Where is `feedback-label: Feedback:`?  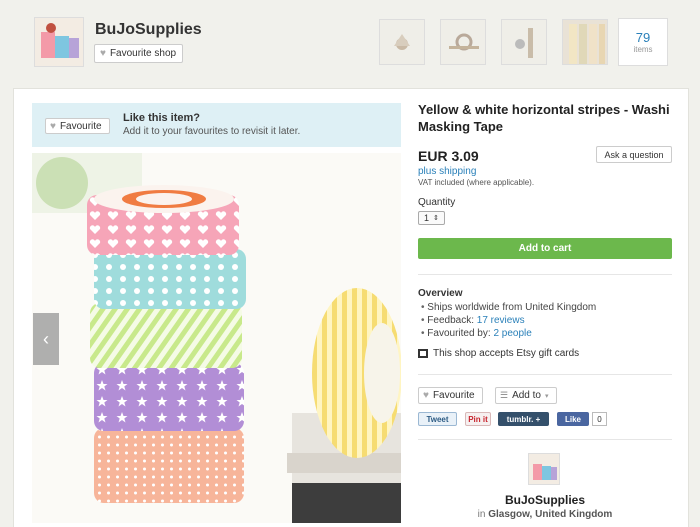
feedback-label: Feedback: is located at coordinates (452, 320).